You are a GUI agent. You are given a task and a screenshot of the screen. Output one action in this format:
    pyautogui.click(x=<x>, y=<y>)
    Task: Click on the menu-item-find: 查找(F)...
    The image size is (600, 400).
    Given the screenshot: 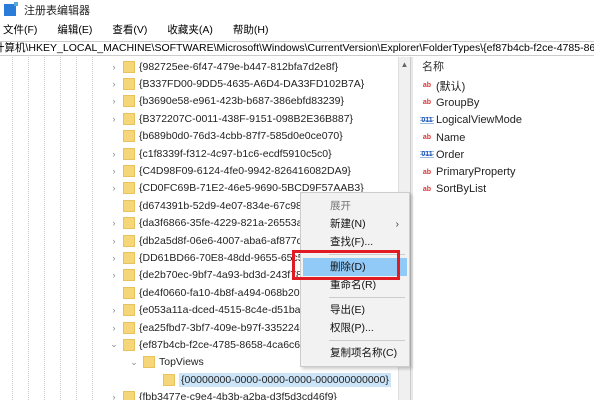 What is the action you would take?
    pyautogui.click(x=355, y=242)
    